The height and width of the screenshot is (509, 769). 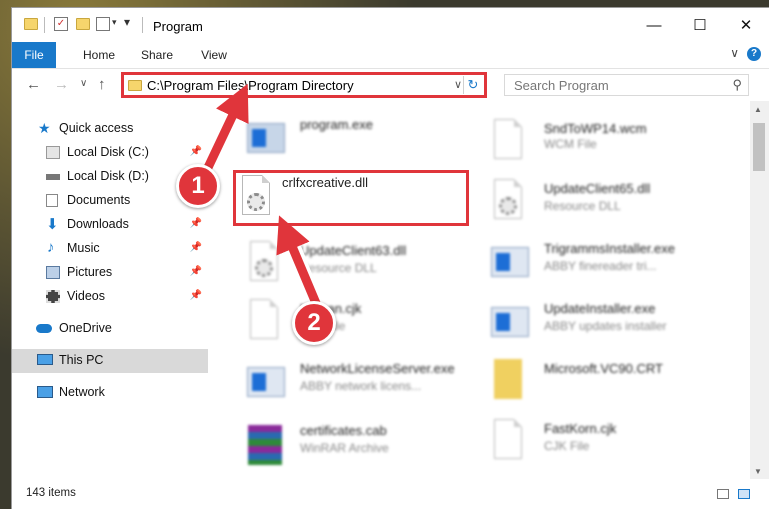 I want to click on step-marker-1: 1, so click(x=198, y=186).